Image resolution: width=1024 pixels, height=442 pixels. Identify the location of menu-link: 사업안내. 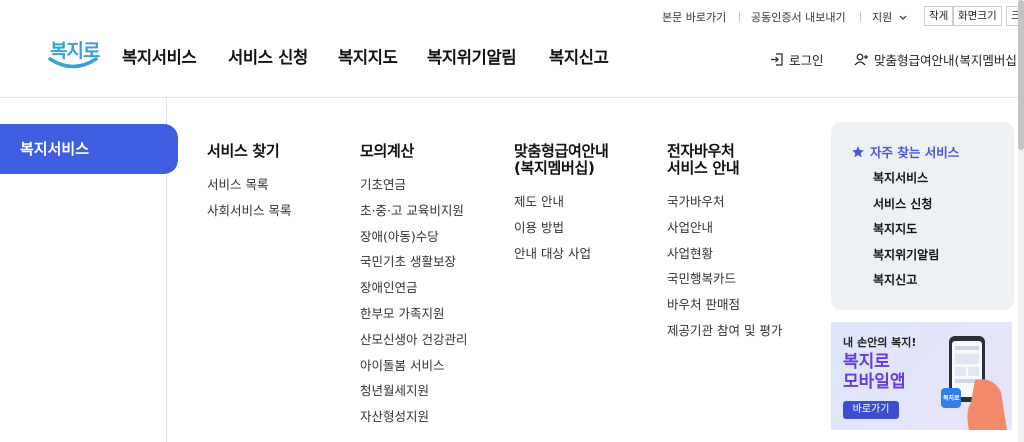
(724, 233).